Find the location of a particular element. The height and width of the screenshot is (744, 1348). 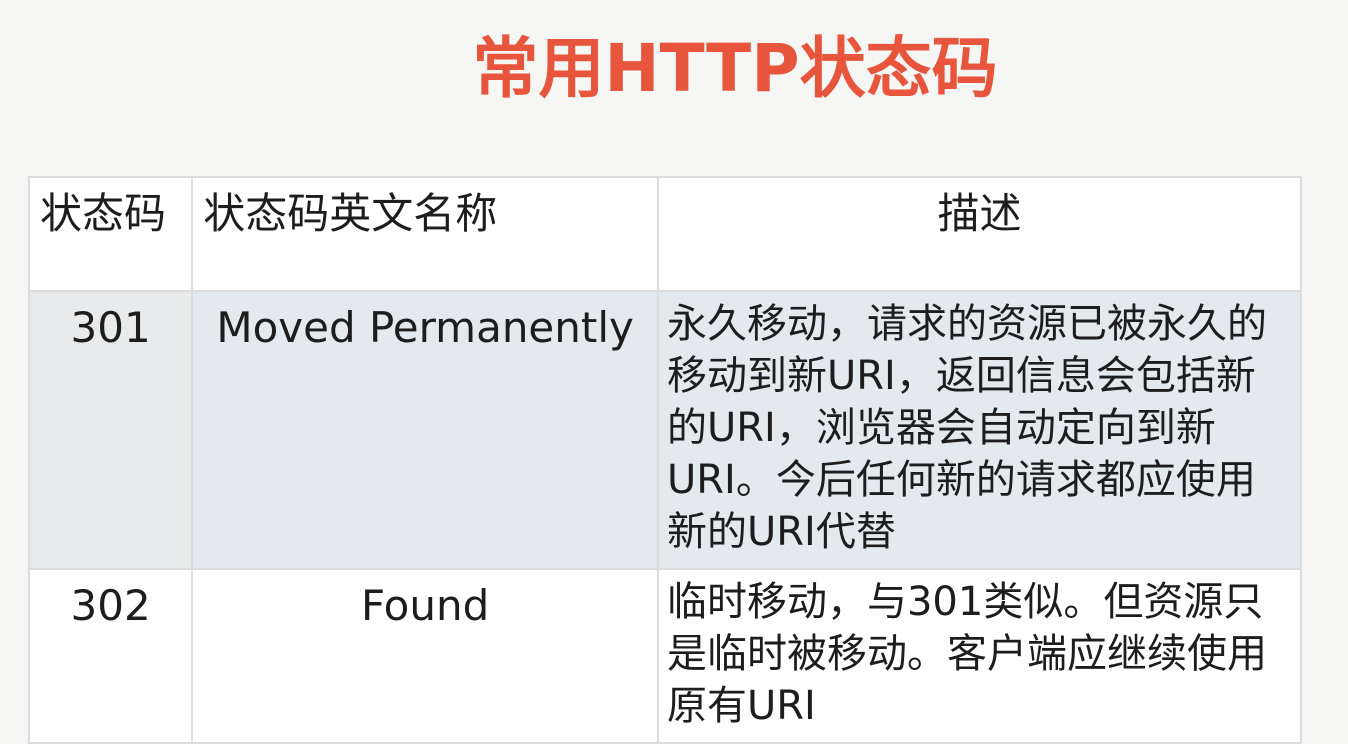

status-code-cell: 302 is located at coordinates (110, 656).